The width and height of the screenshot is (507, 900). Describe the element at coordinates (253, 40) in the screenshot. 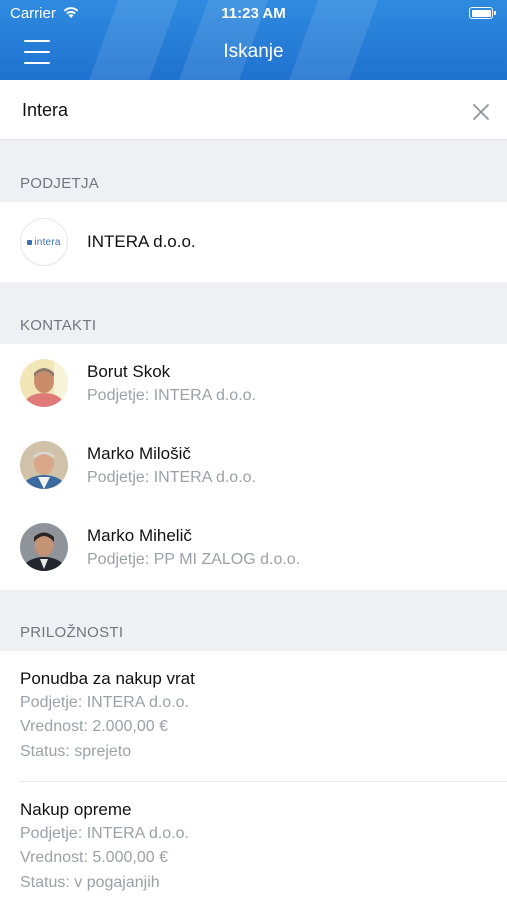

I see `nav-header: Carrier 11:23 AM Iskanje` at that location.